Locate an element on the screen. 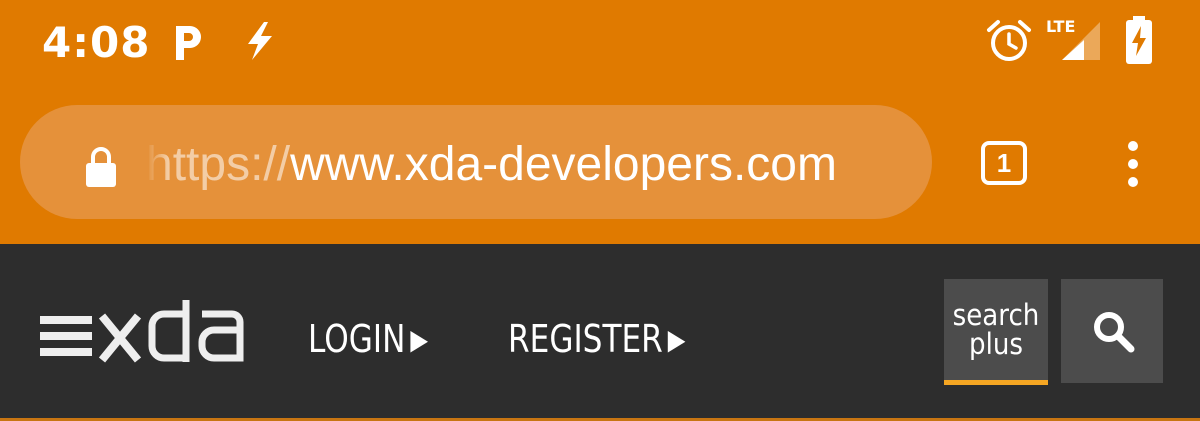 Image resolution: width=1200 pixels, height=421 pixels. search-button is located at coordinates (1112, 331).